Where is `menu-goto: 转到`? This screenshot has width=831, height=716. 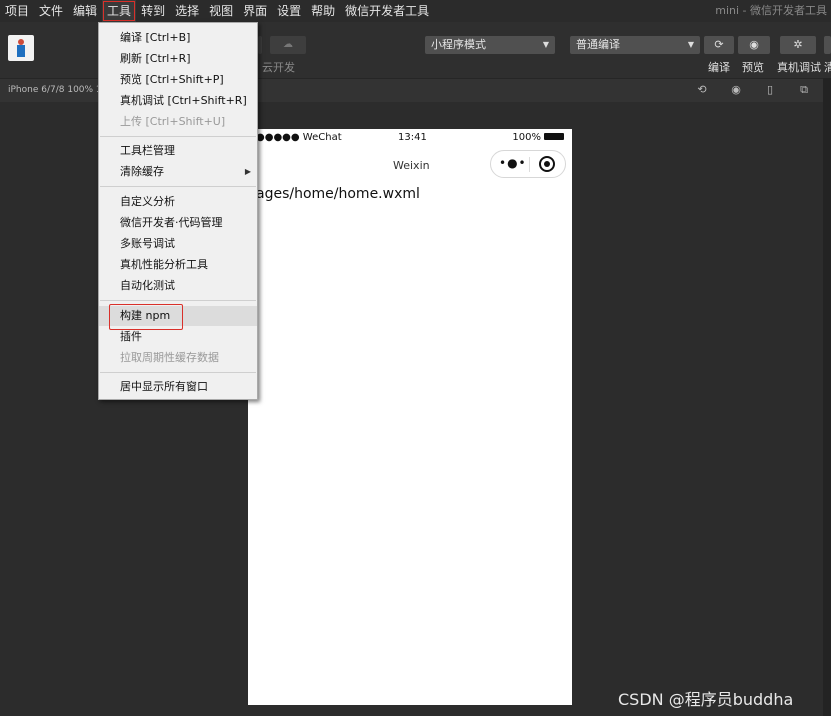 menu-goto: 转到 is located at coordinates (153, 11).